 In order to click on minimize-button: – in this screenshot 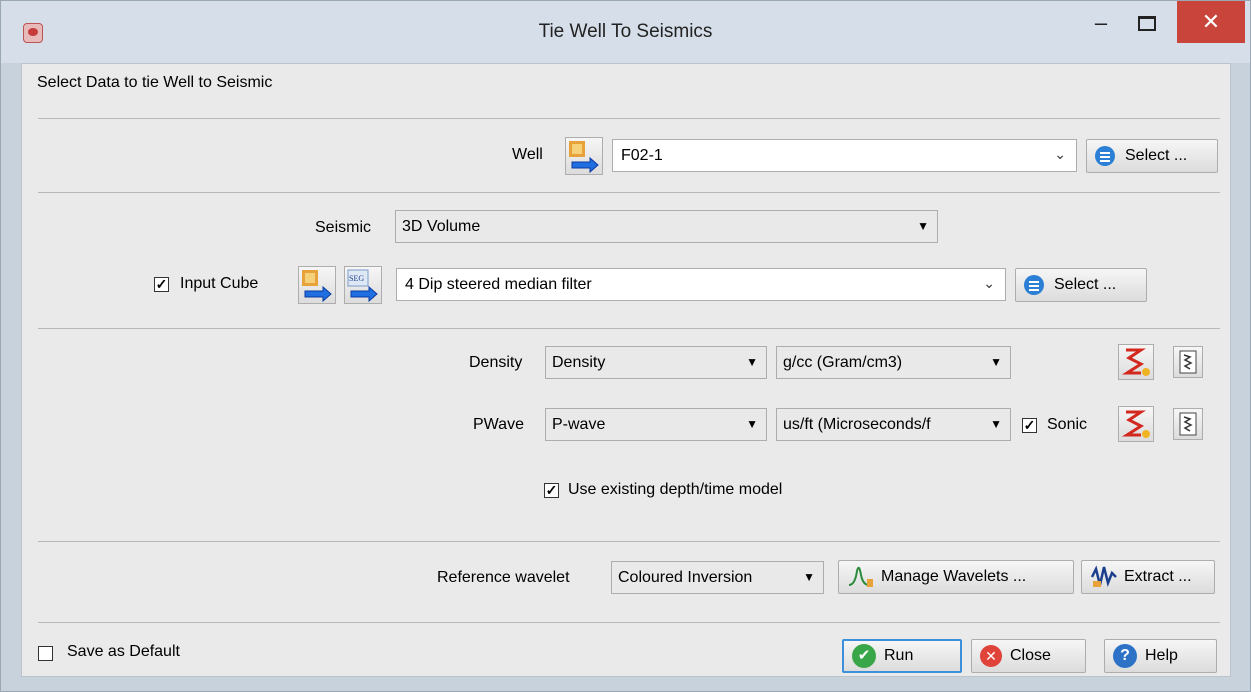, I will do `click(1101, 23)`.